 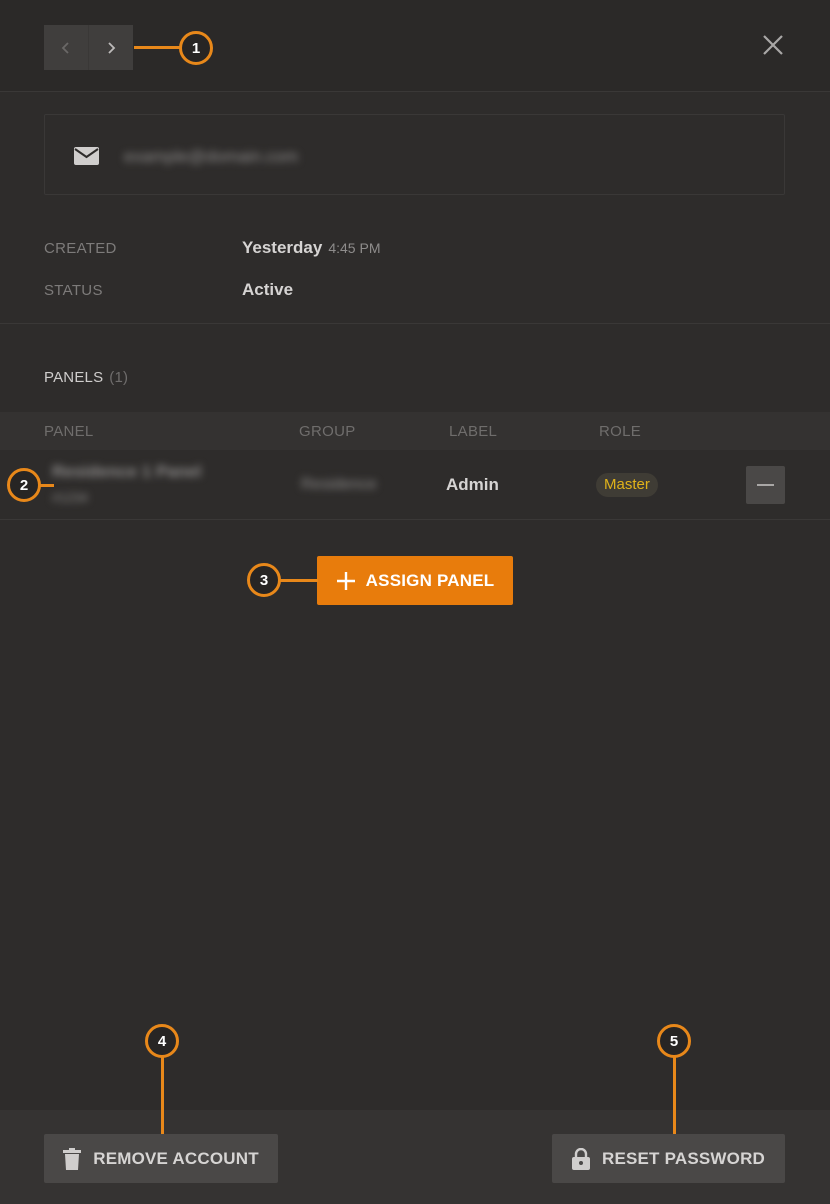 I want to click on column-header-panel: PANEL, so click(x=69, y=431).